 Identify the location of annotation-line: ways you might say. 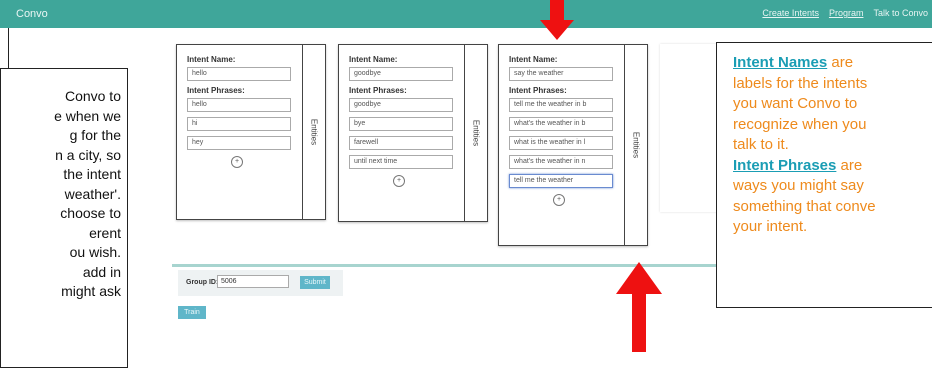
(798, 185).